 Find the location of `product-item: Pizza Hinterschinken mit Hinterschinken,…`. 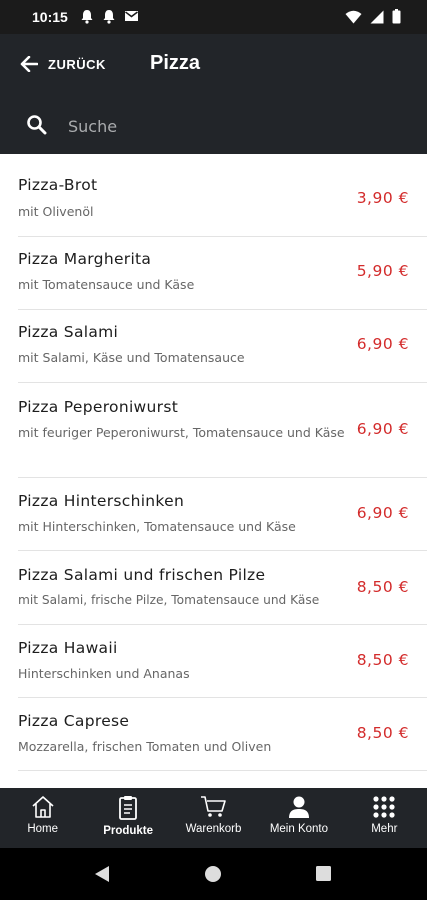

product-item: Pizza Hinterschinken mit Hinterschinken,… is located at coordinates (222, 514).